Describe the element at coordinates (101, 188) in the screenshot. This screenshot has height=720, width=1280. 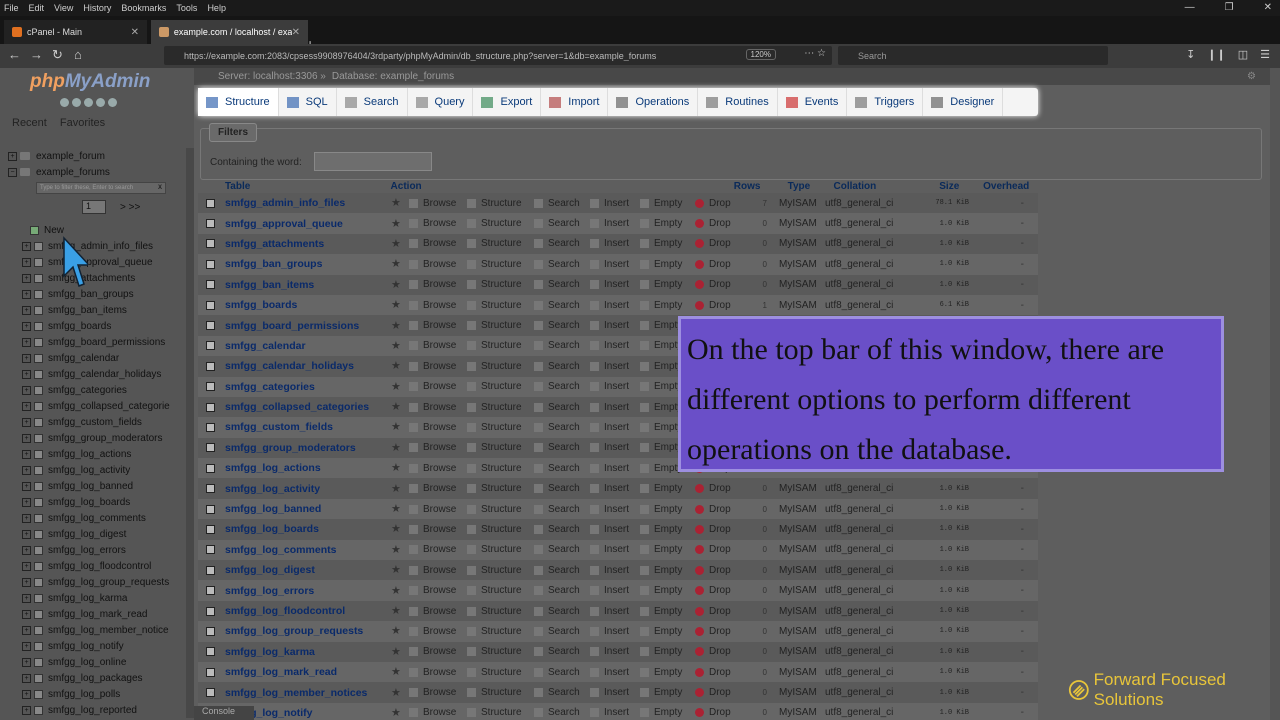
I see `table-filter-input: Type to filter these, Enter to search X` at that location.